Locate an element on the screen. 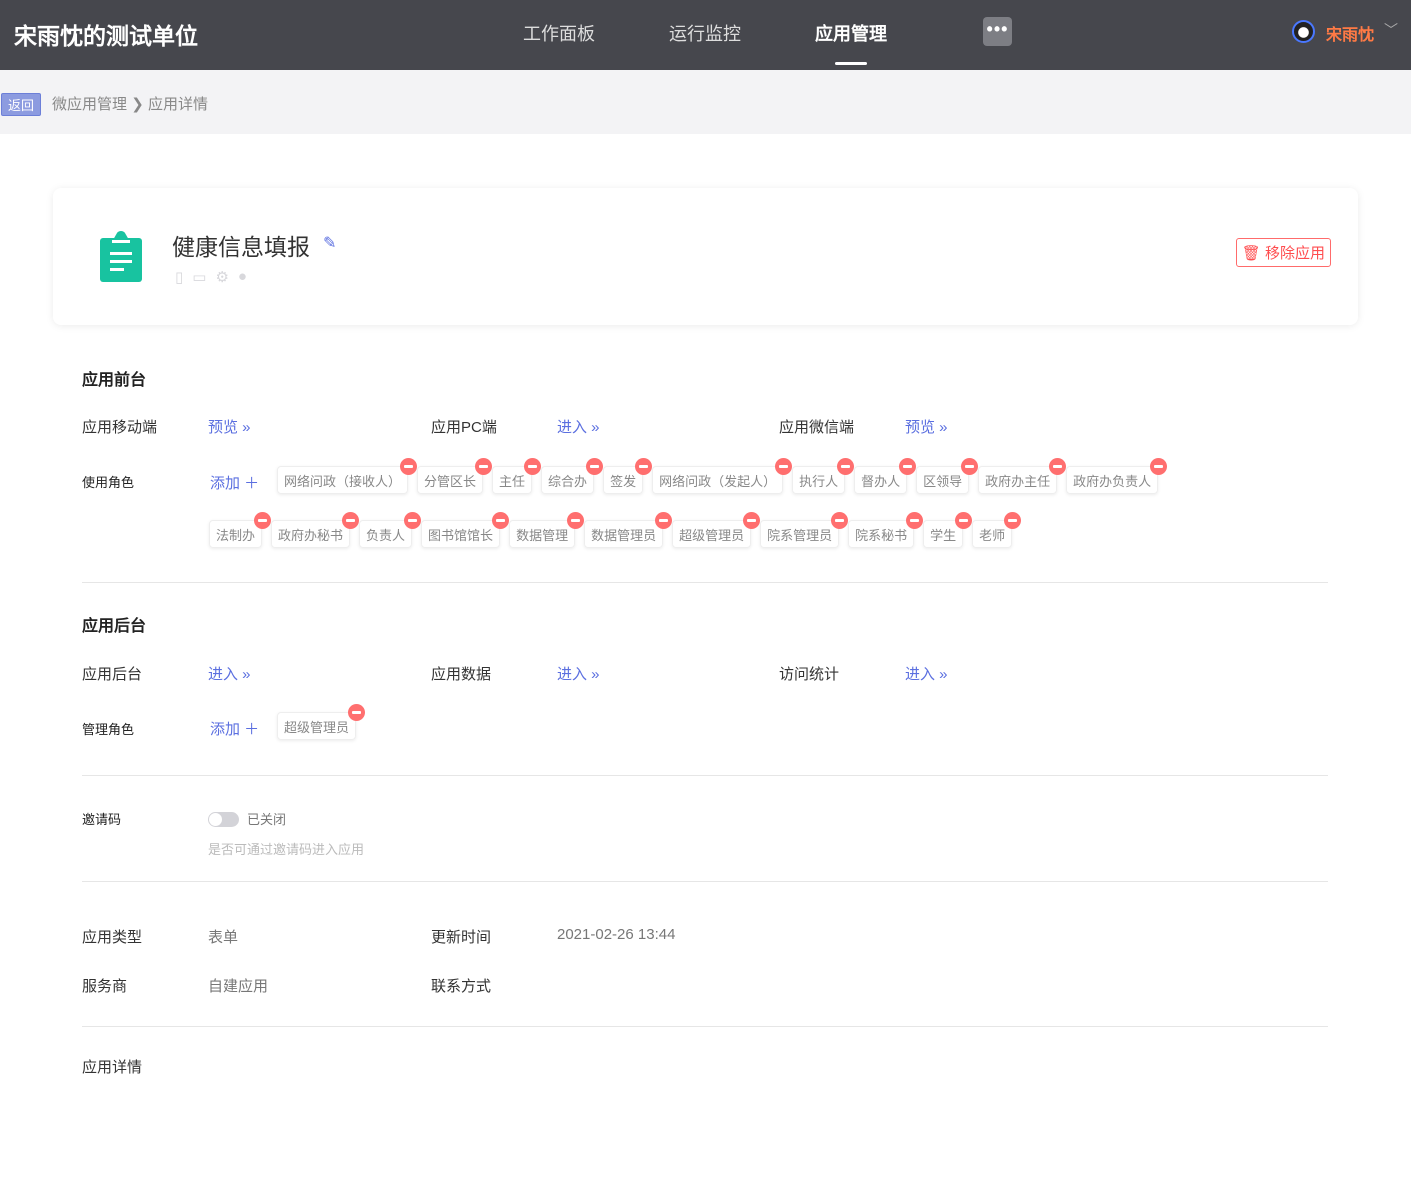 Image resolution: width=1411 pixels, height=1182 pixels. invite-hint: 是否可通过邀请码进入应用 is located at coordinates (286, 849).